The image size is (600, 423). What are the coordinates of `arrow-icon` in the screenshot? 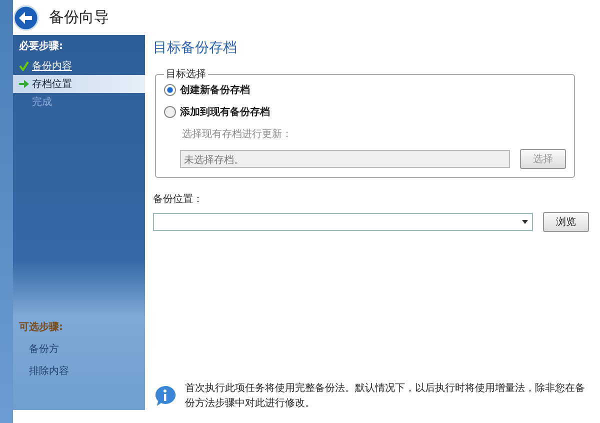 It's located at (24, 84).